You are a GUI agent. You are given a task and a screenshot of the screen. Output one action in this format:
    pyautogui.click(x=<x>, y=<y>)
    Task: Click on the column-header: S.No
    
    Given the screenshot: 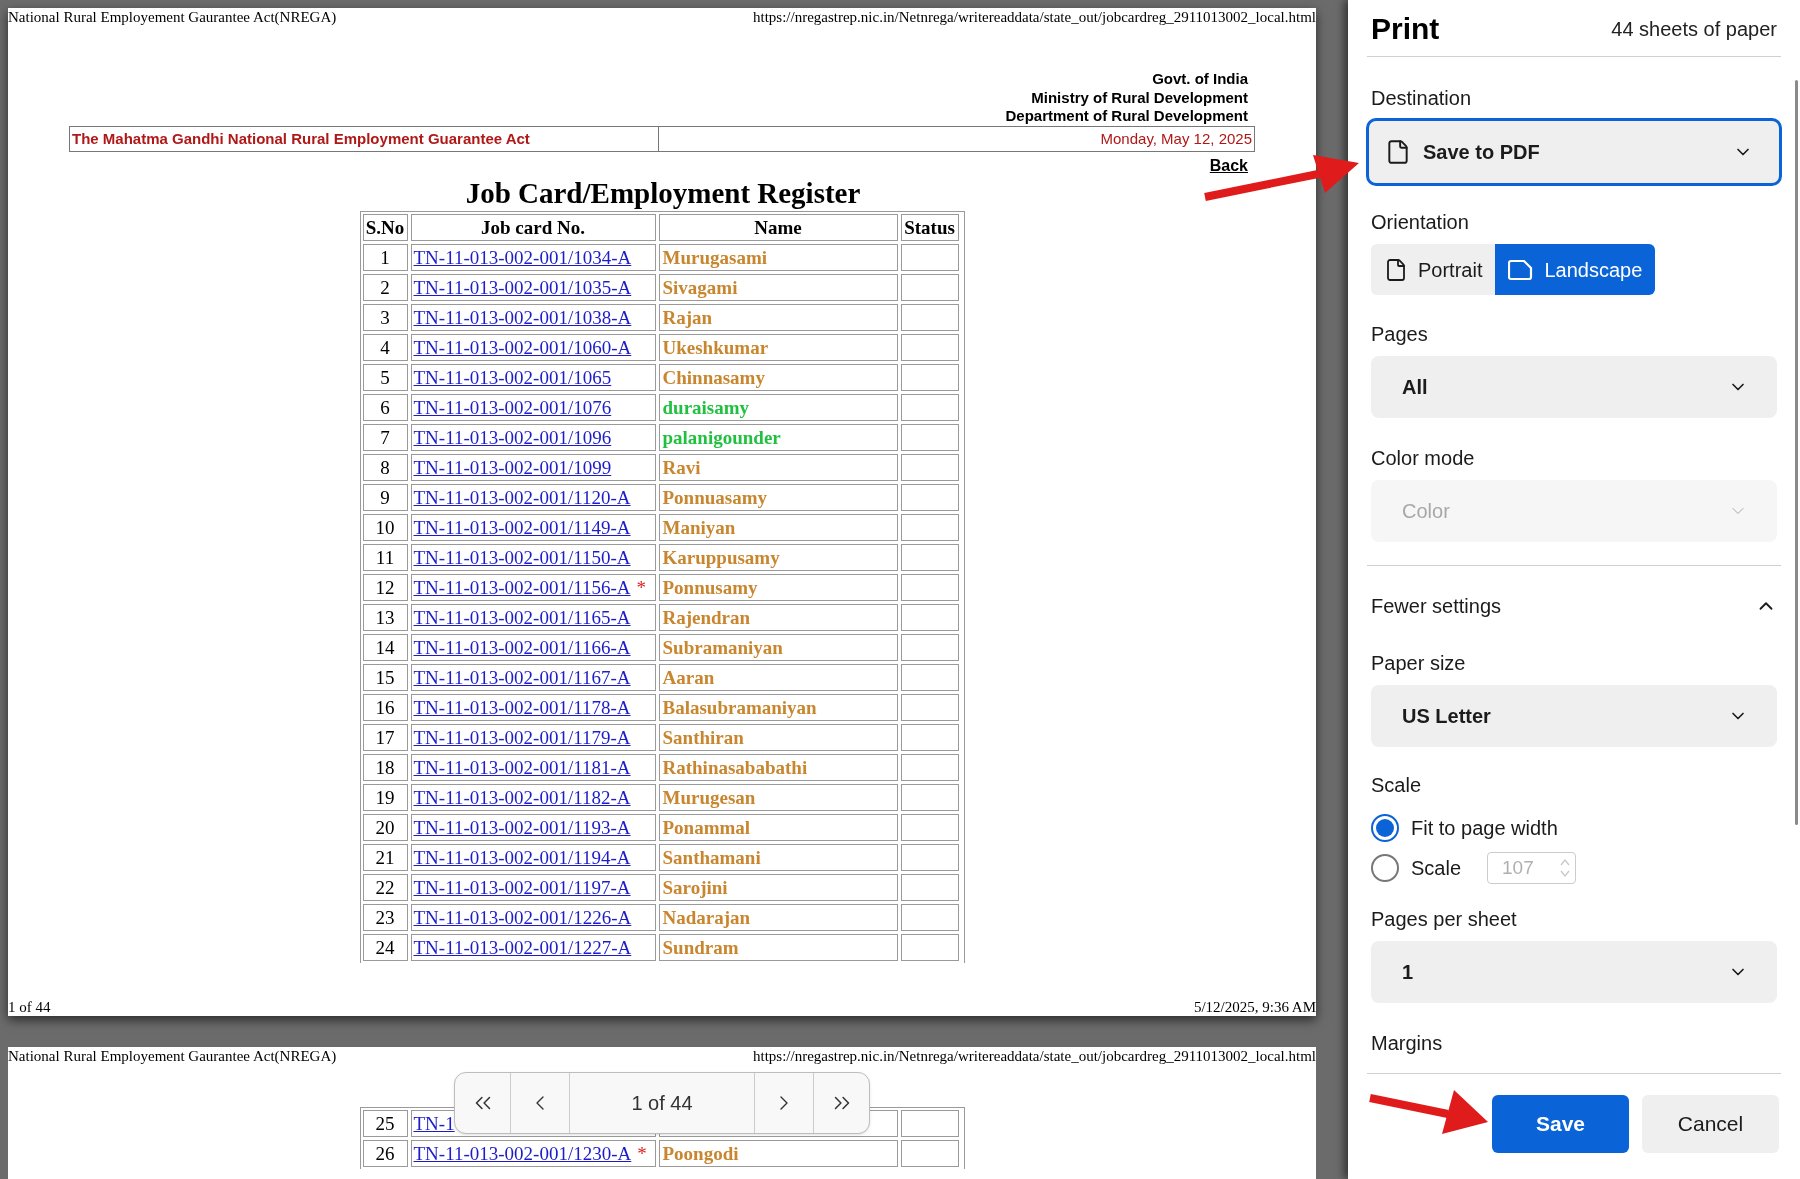 What is the action you would take?
    pyautogui.click(x=385, y=227)
    